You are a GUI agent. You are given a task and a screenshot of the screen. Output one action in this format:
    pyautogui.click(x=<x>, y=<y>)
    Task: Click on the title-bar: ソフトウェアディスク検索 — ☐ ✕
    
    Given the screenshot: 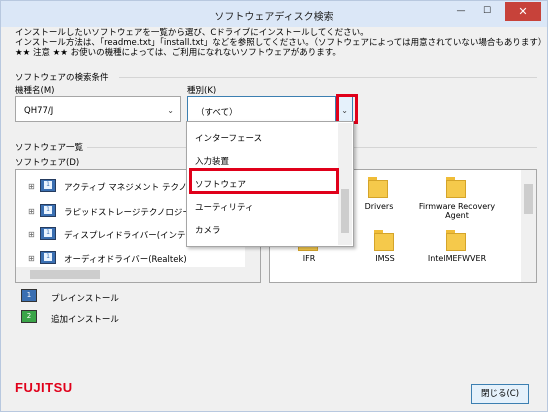 What is the action you would take?
    pyautogui.click(x=274, y=14)
    